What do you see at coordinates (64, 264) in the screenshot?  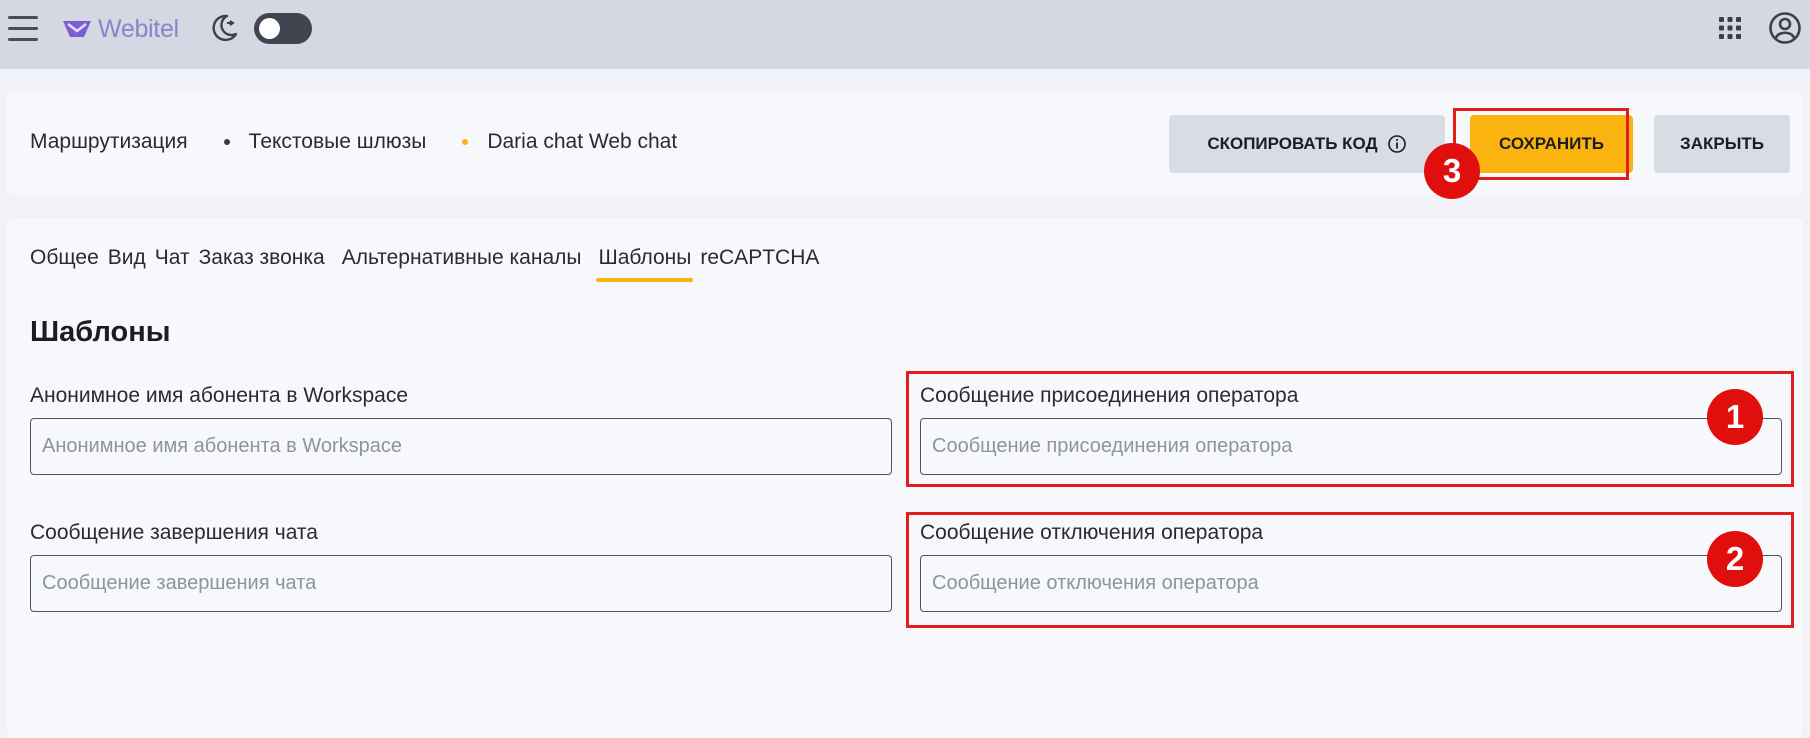 I see `tab-general: Общее` at bounding box center [64, 264].